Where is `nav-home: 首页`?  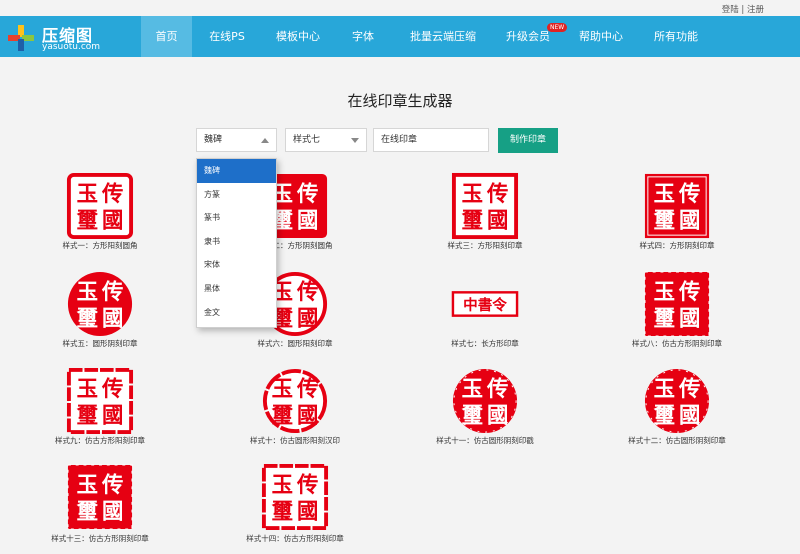
nav-home: 首页 is located at coordinates (166, 36).